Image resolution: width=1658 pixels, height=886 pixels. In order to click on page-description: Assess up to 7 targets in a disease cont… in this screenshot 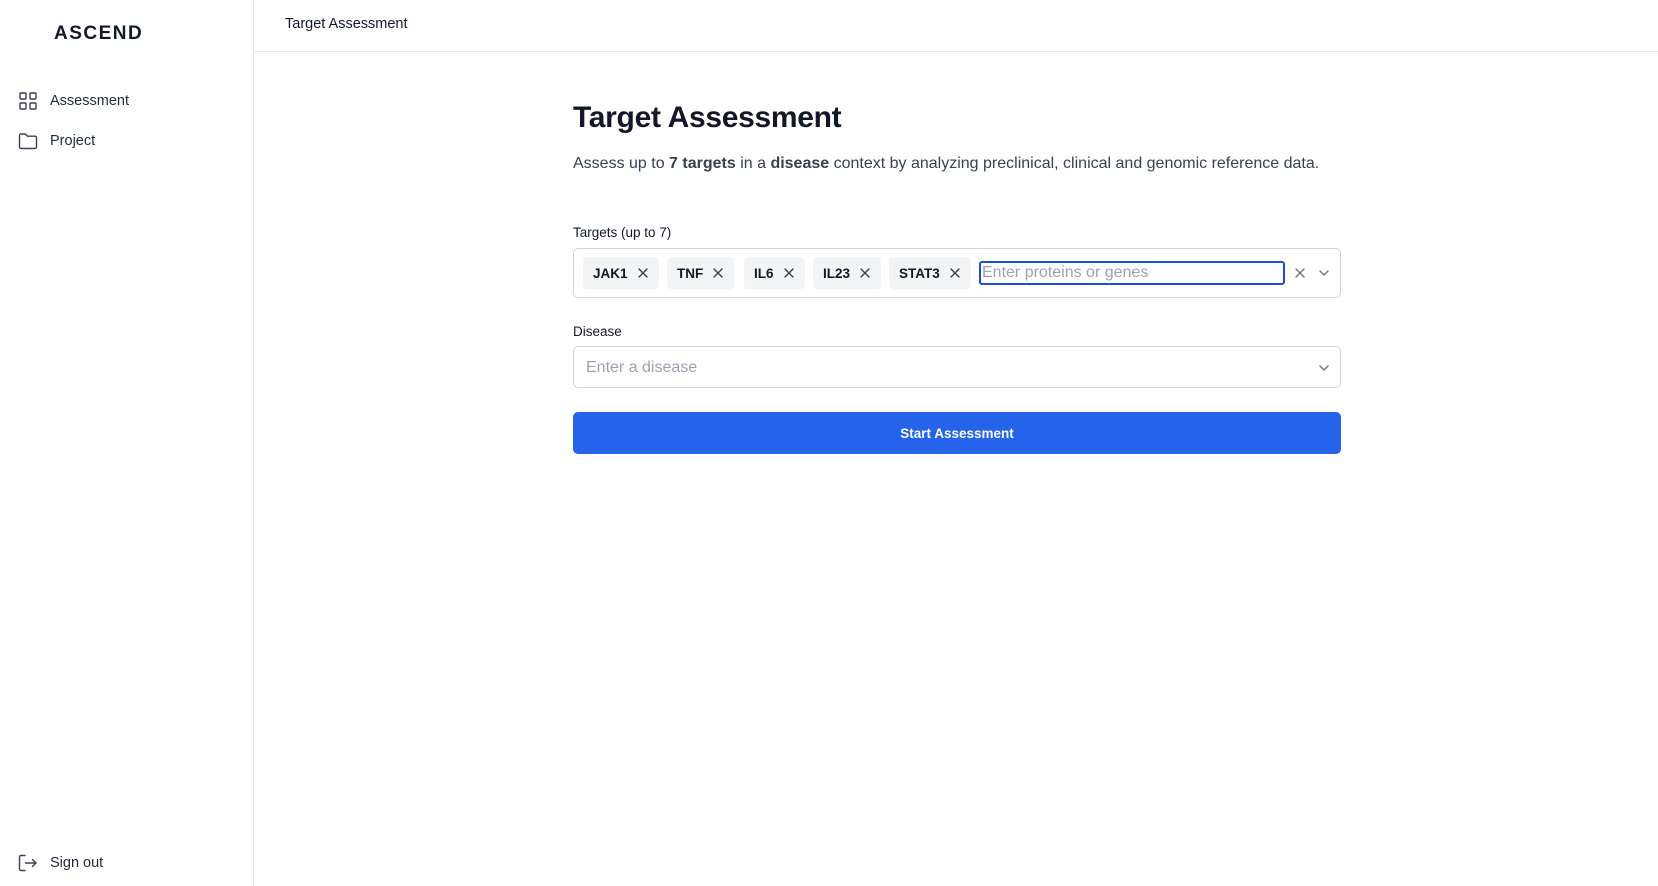, I will do `click(957, 164)`.